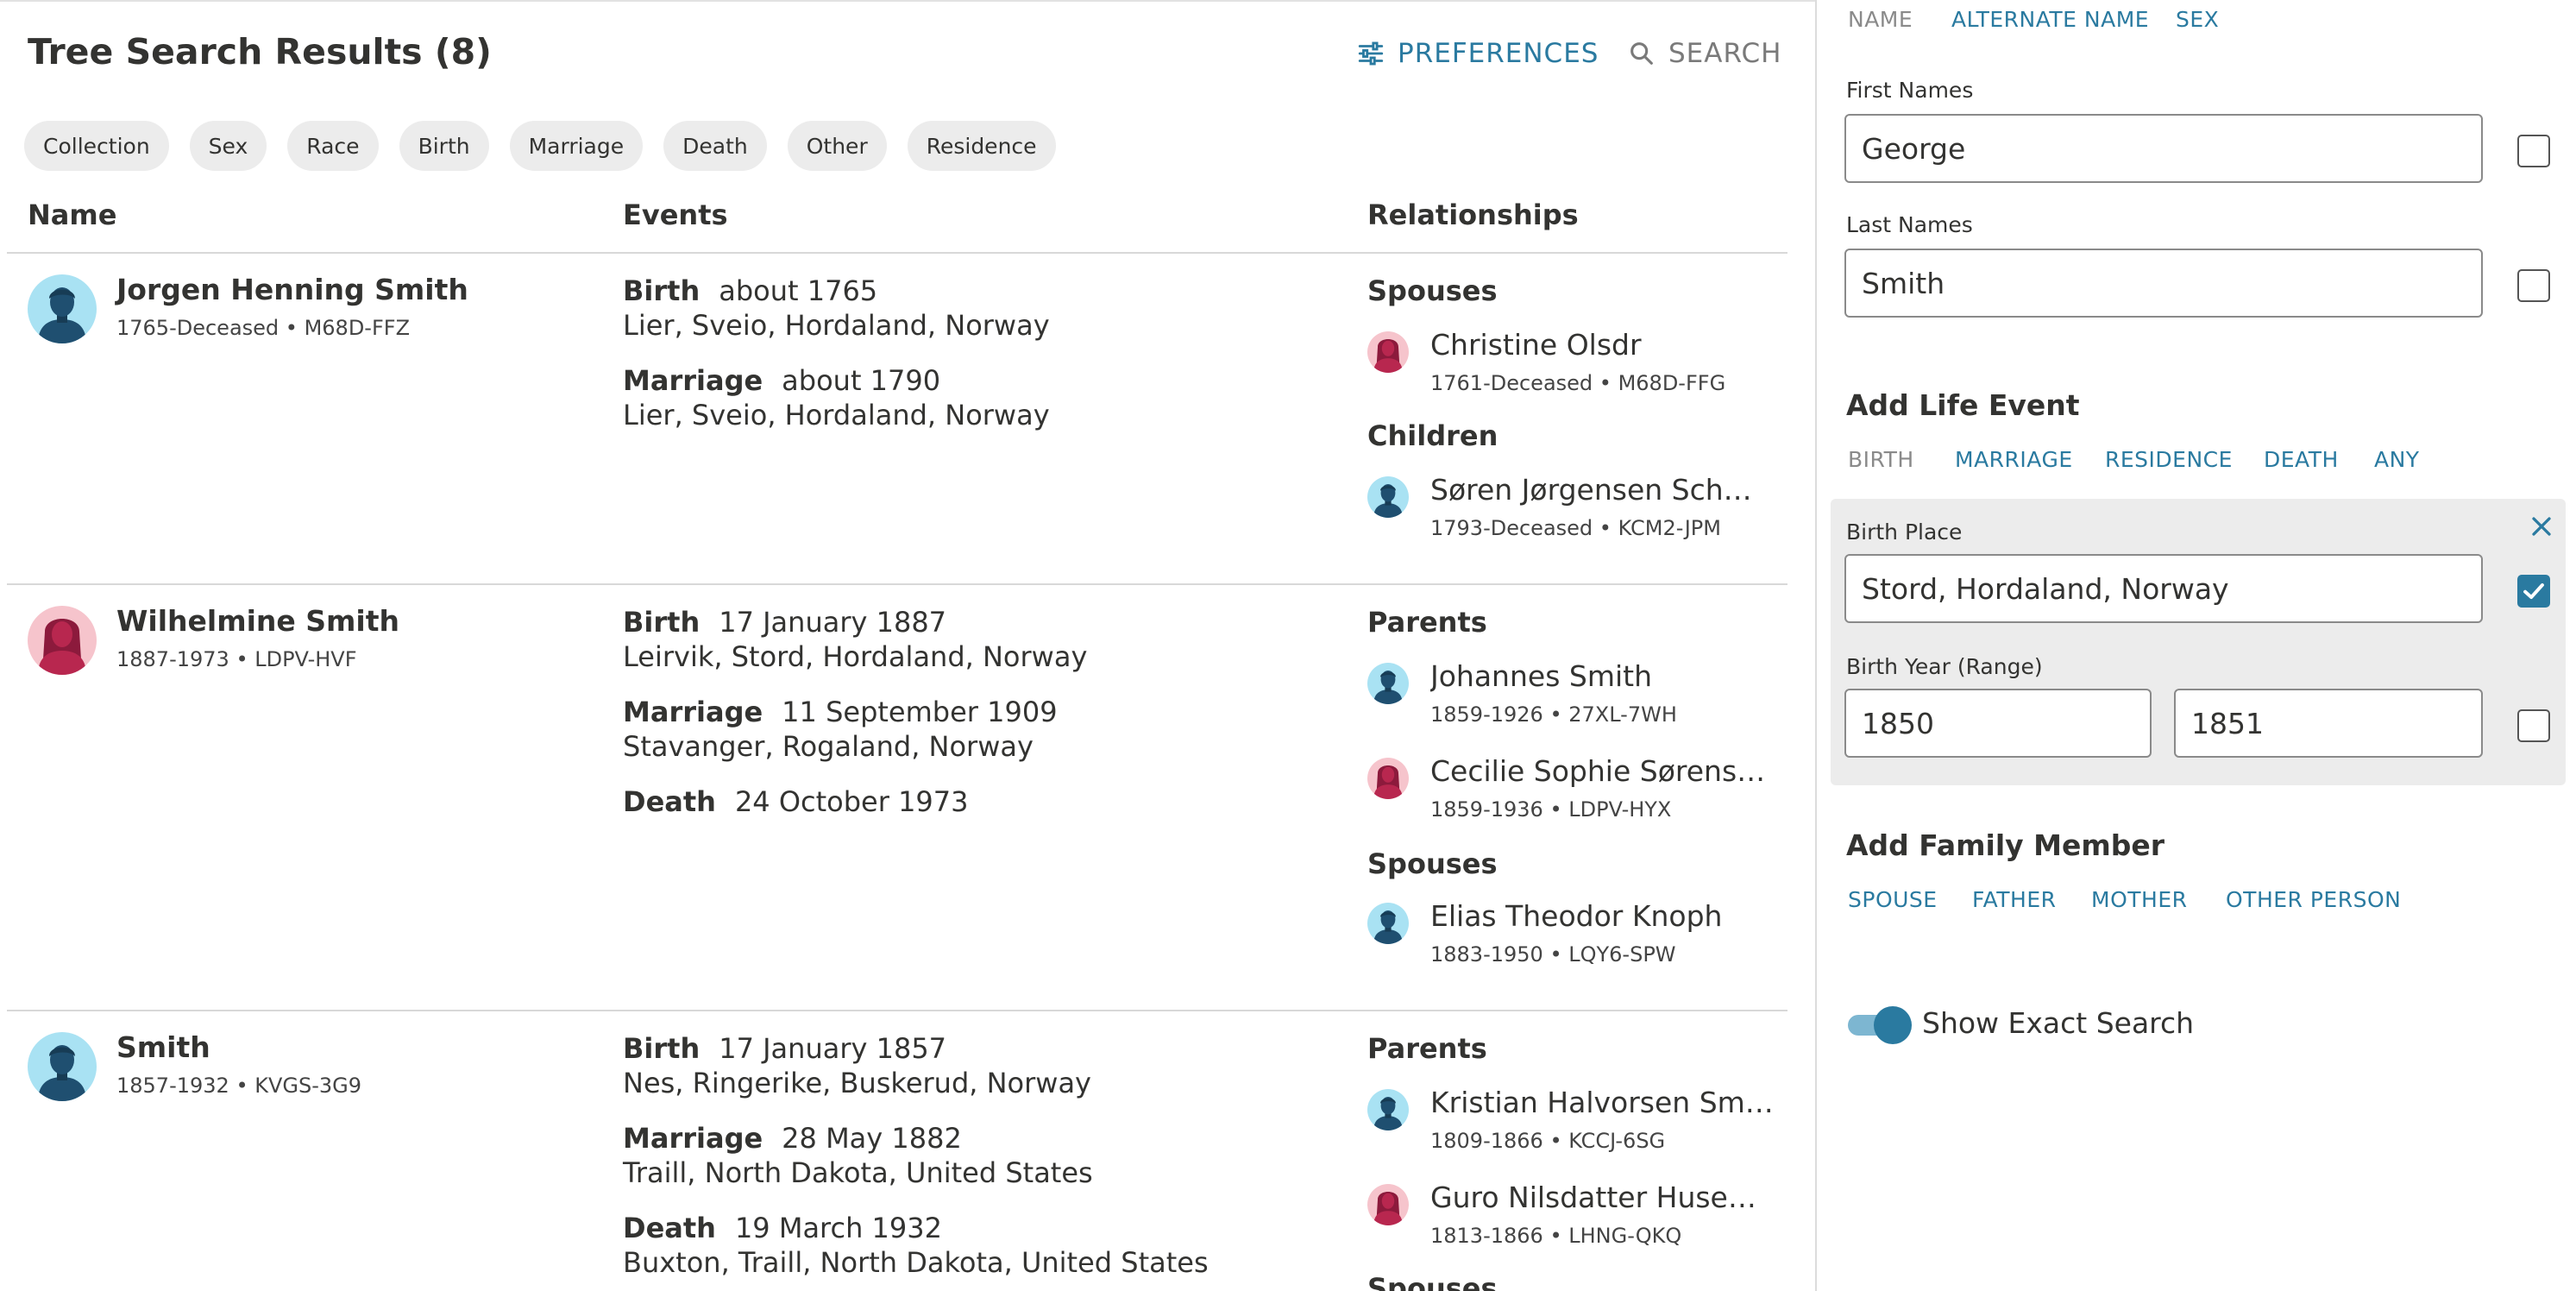  I want to click on birth-year-from-input, so click(1998, 723).